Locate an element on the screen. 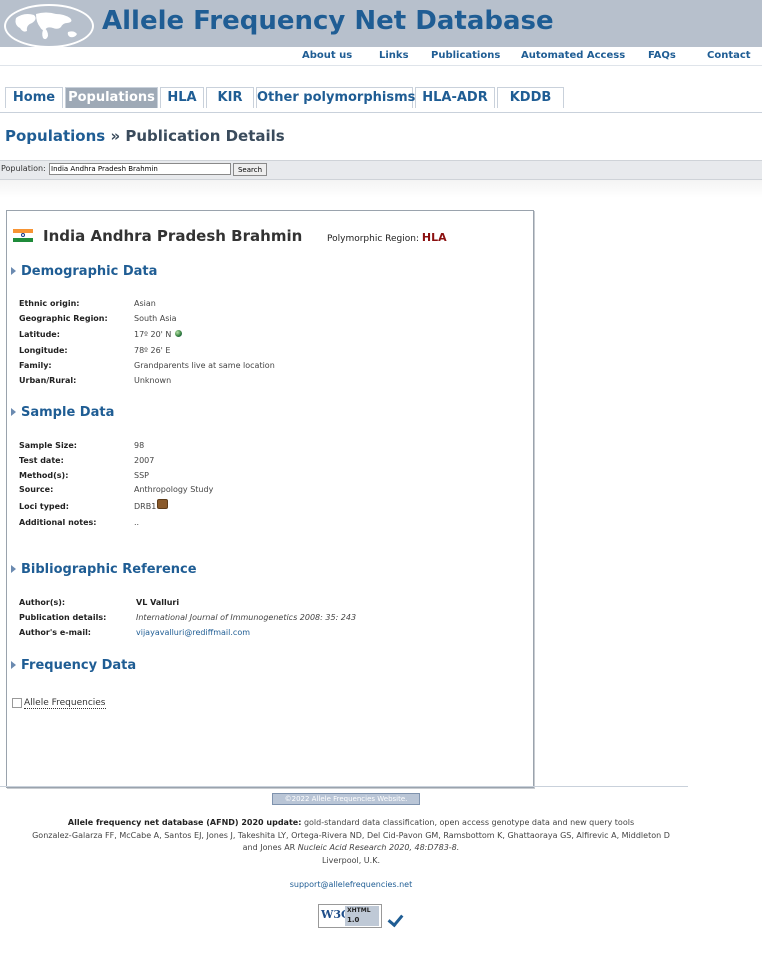  tab-populations: Populations is located at coordinates (111, 97).